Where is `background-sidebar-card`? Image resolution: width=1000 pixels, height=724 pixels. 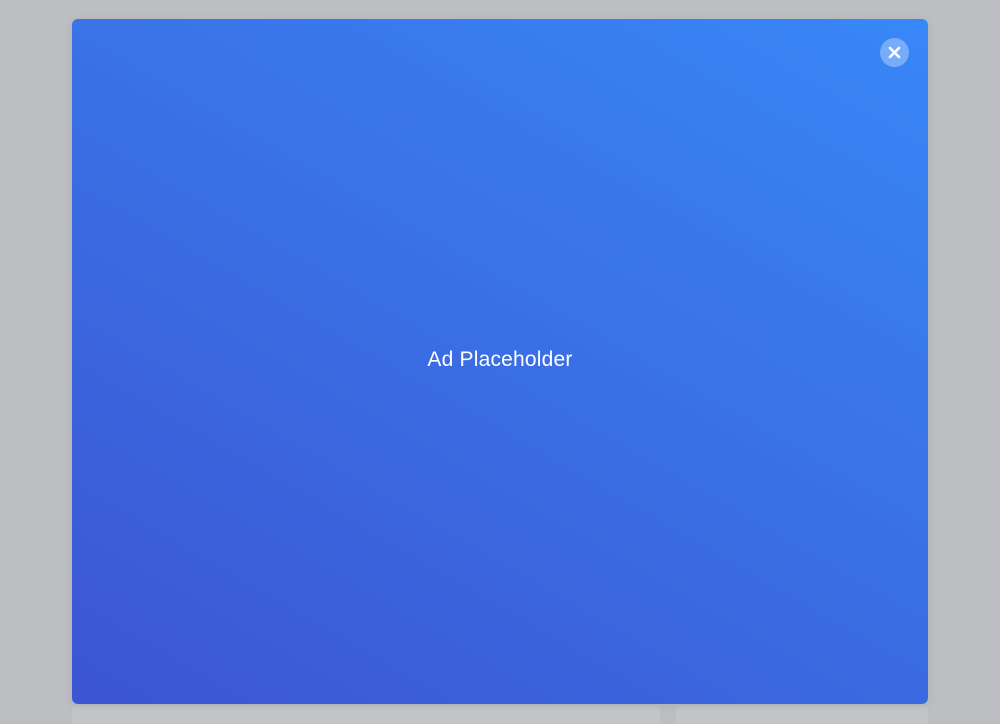 background-sidebar-card is located at coordinates (802, 715).